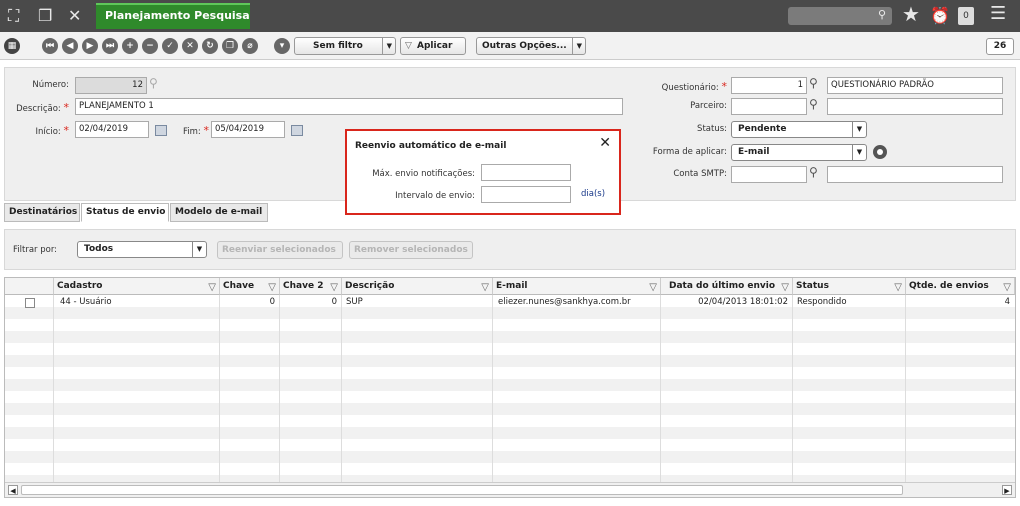 The height and width of the screenshot is (506, 1020). What do you see at coordinates (192, 130) in the screenshot?
I see `fim-label: Fim: *` at bounding box center [192, 130].